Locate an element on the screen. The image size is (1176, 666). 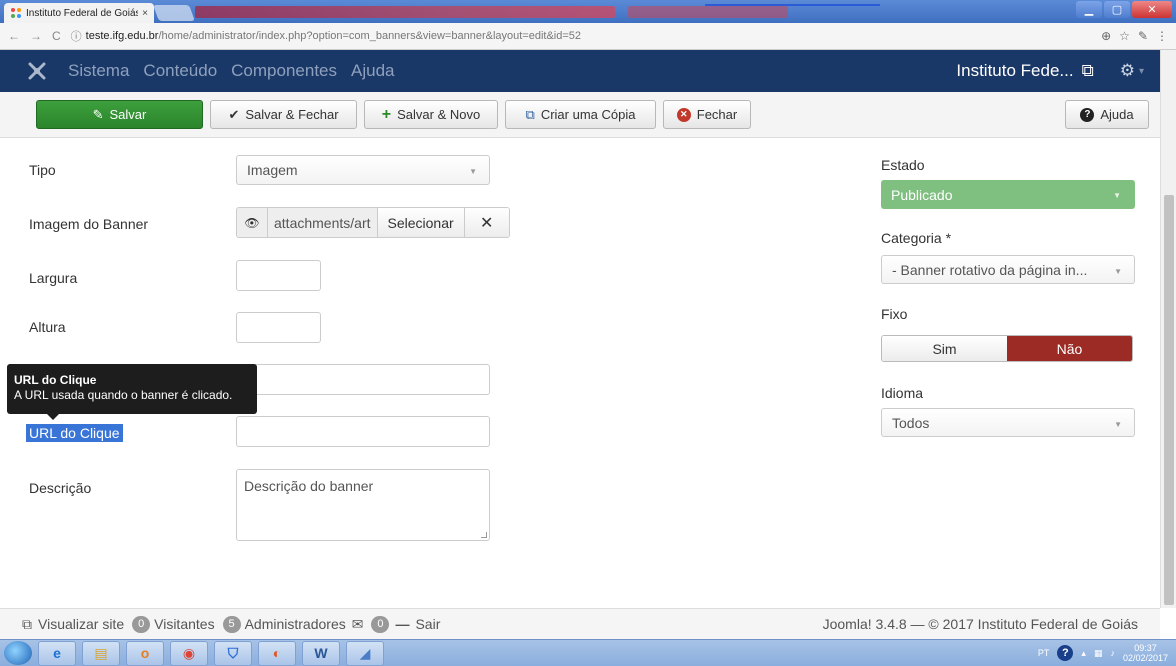
save-new-button: + Salvar & Novo is located at coordinates (431, 114).